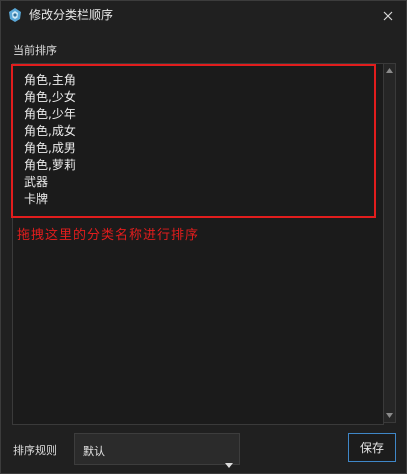 The height and width of the screenshot is (474, 407). I want to click on close-button, so click(388, 15).